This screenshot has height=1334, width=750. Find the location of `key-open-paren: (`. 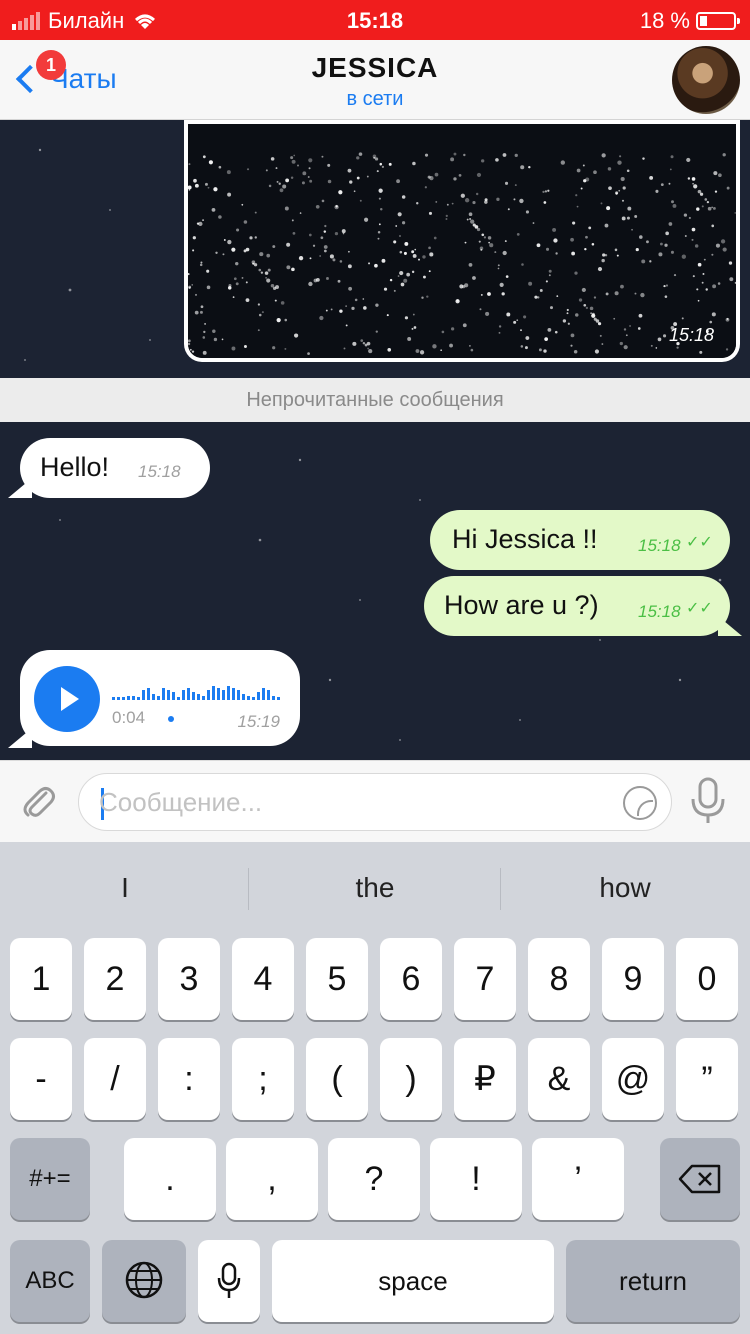

key-open-paren: ( is located at coordinates (337, 1079).